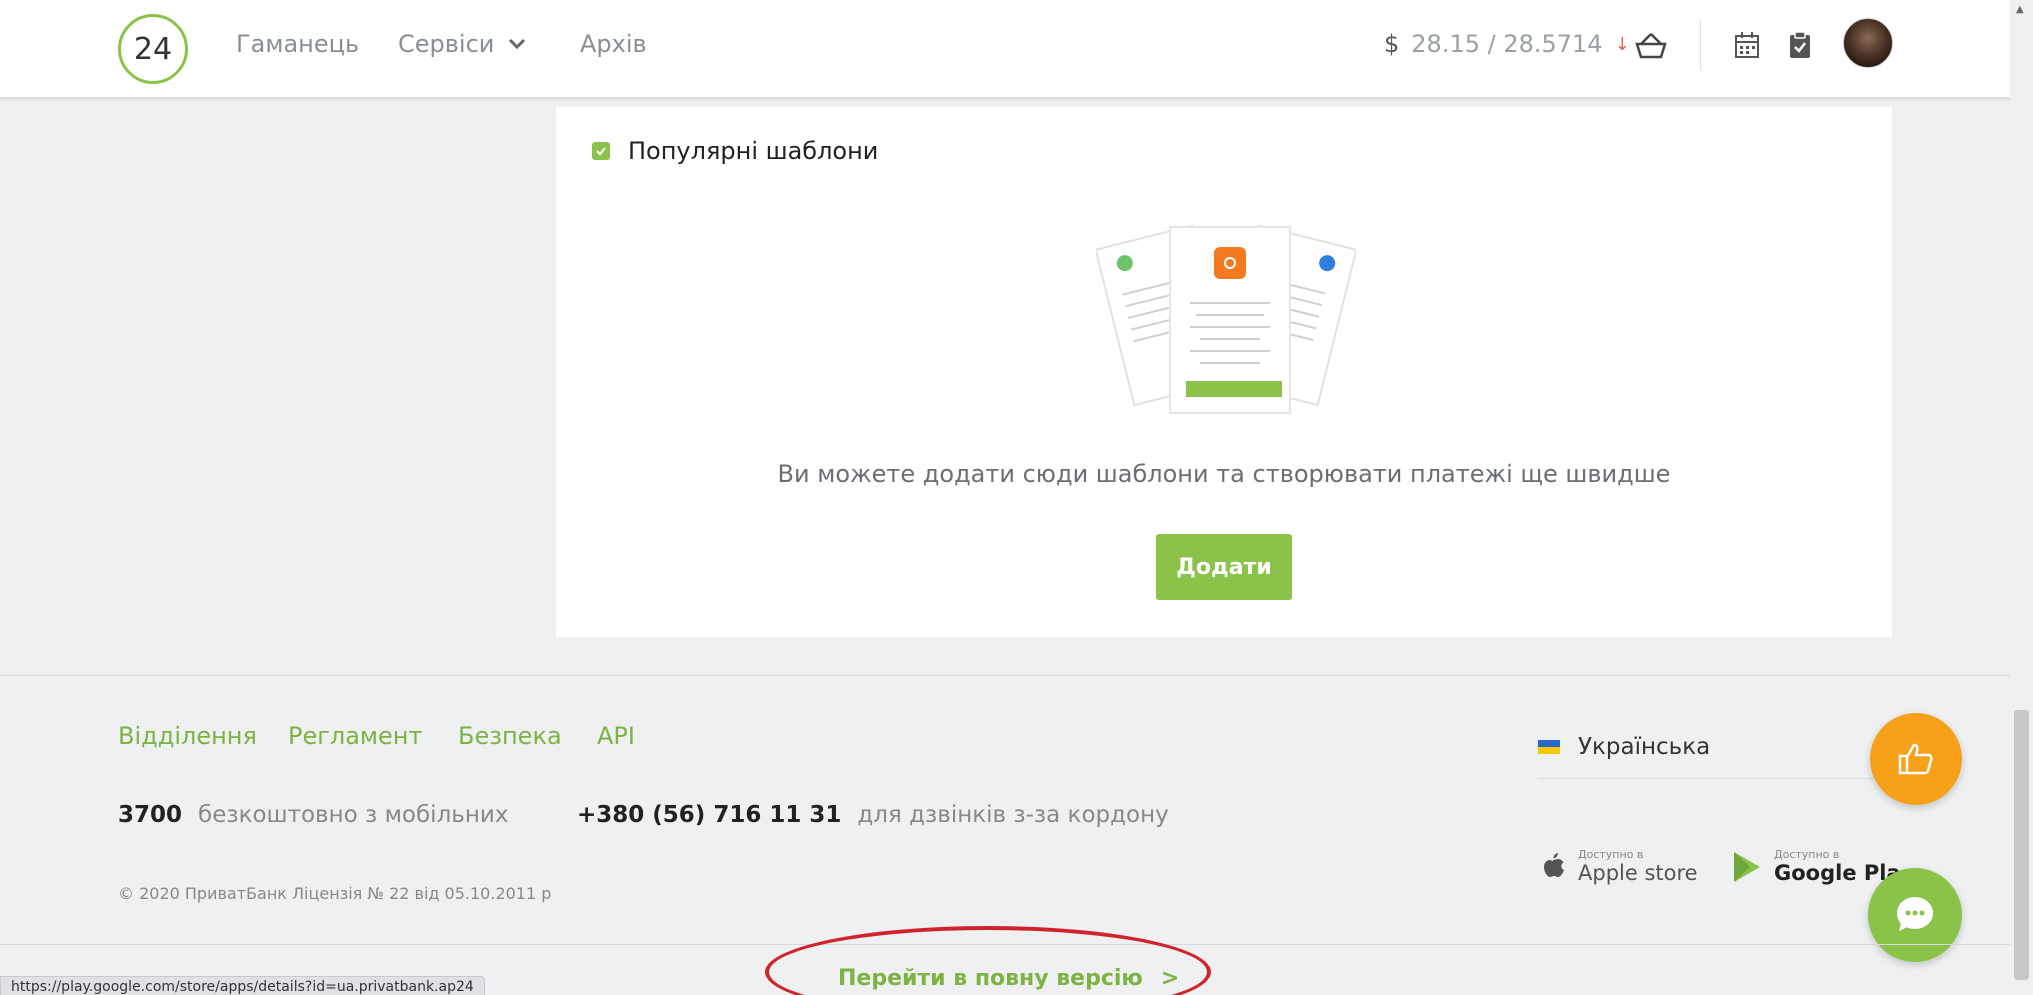 This screenshot has width=2033, height=995. Describe the element at coordinates (1651, 45) in the screenshot. I see `basket-icon` at that location.